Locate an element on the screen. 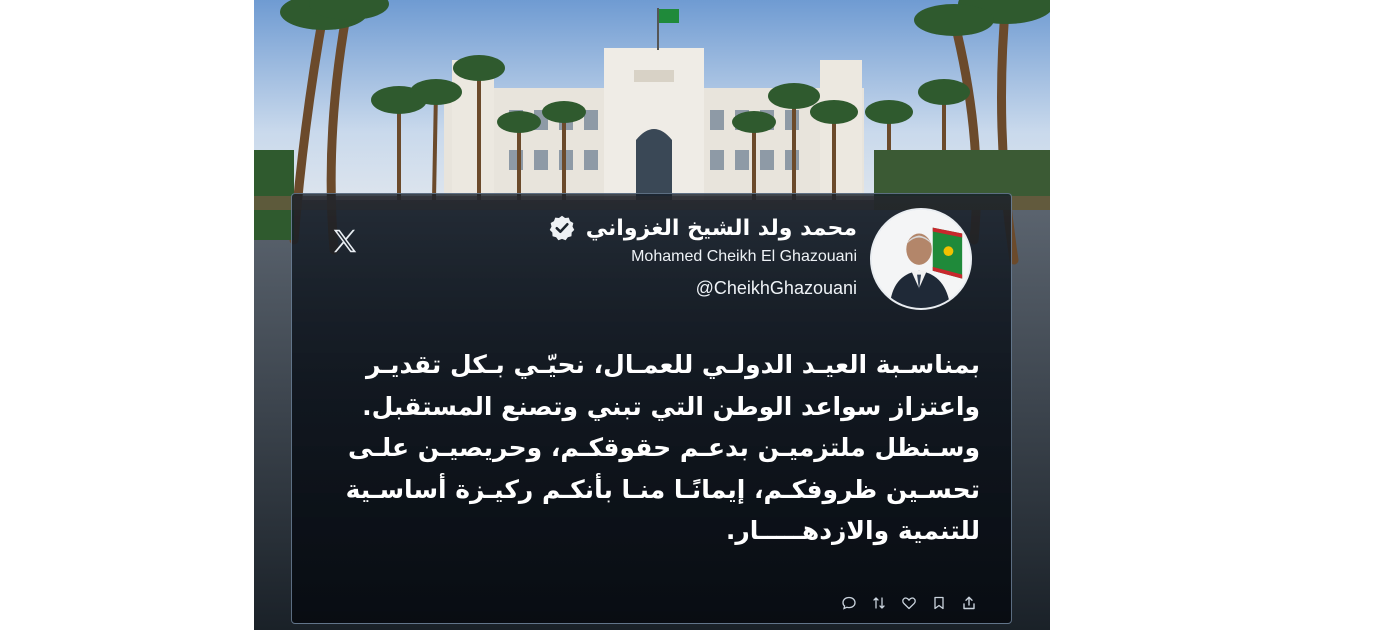  reply-icon is located at coordinates (849, 603).